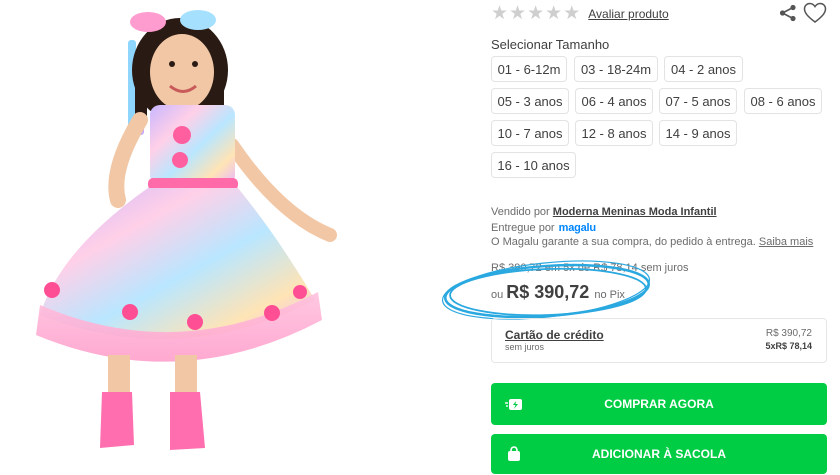 This screenshot has height=475, width=840. Describe the element at coordinates (788, 346) in the screenshot. I see `payment-installments: 5xR$ 78,14` at that location.